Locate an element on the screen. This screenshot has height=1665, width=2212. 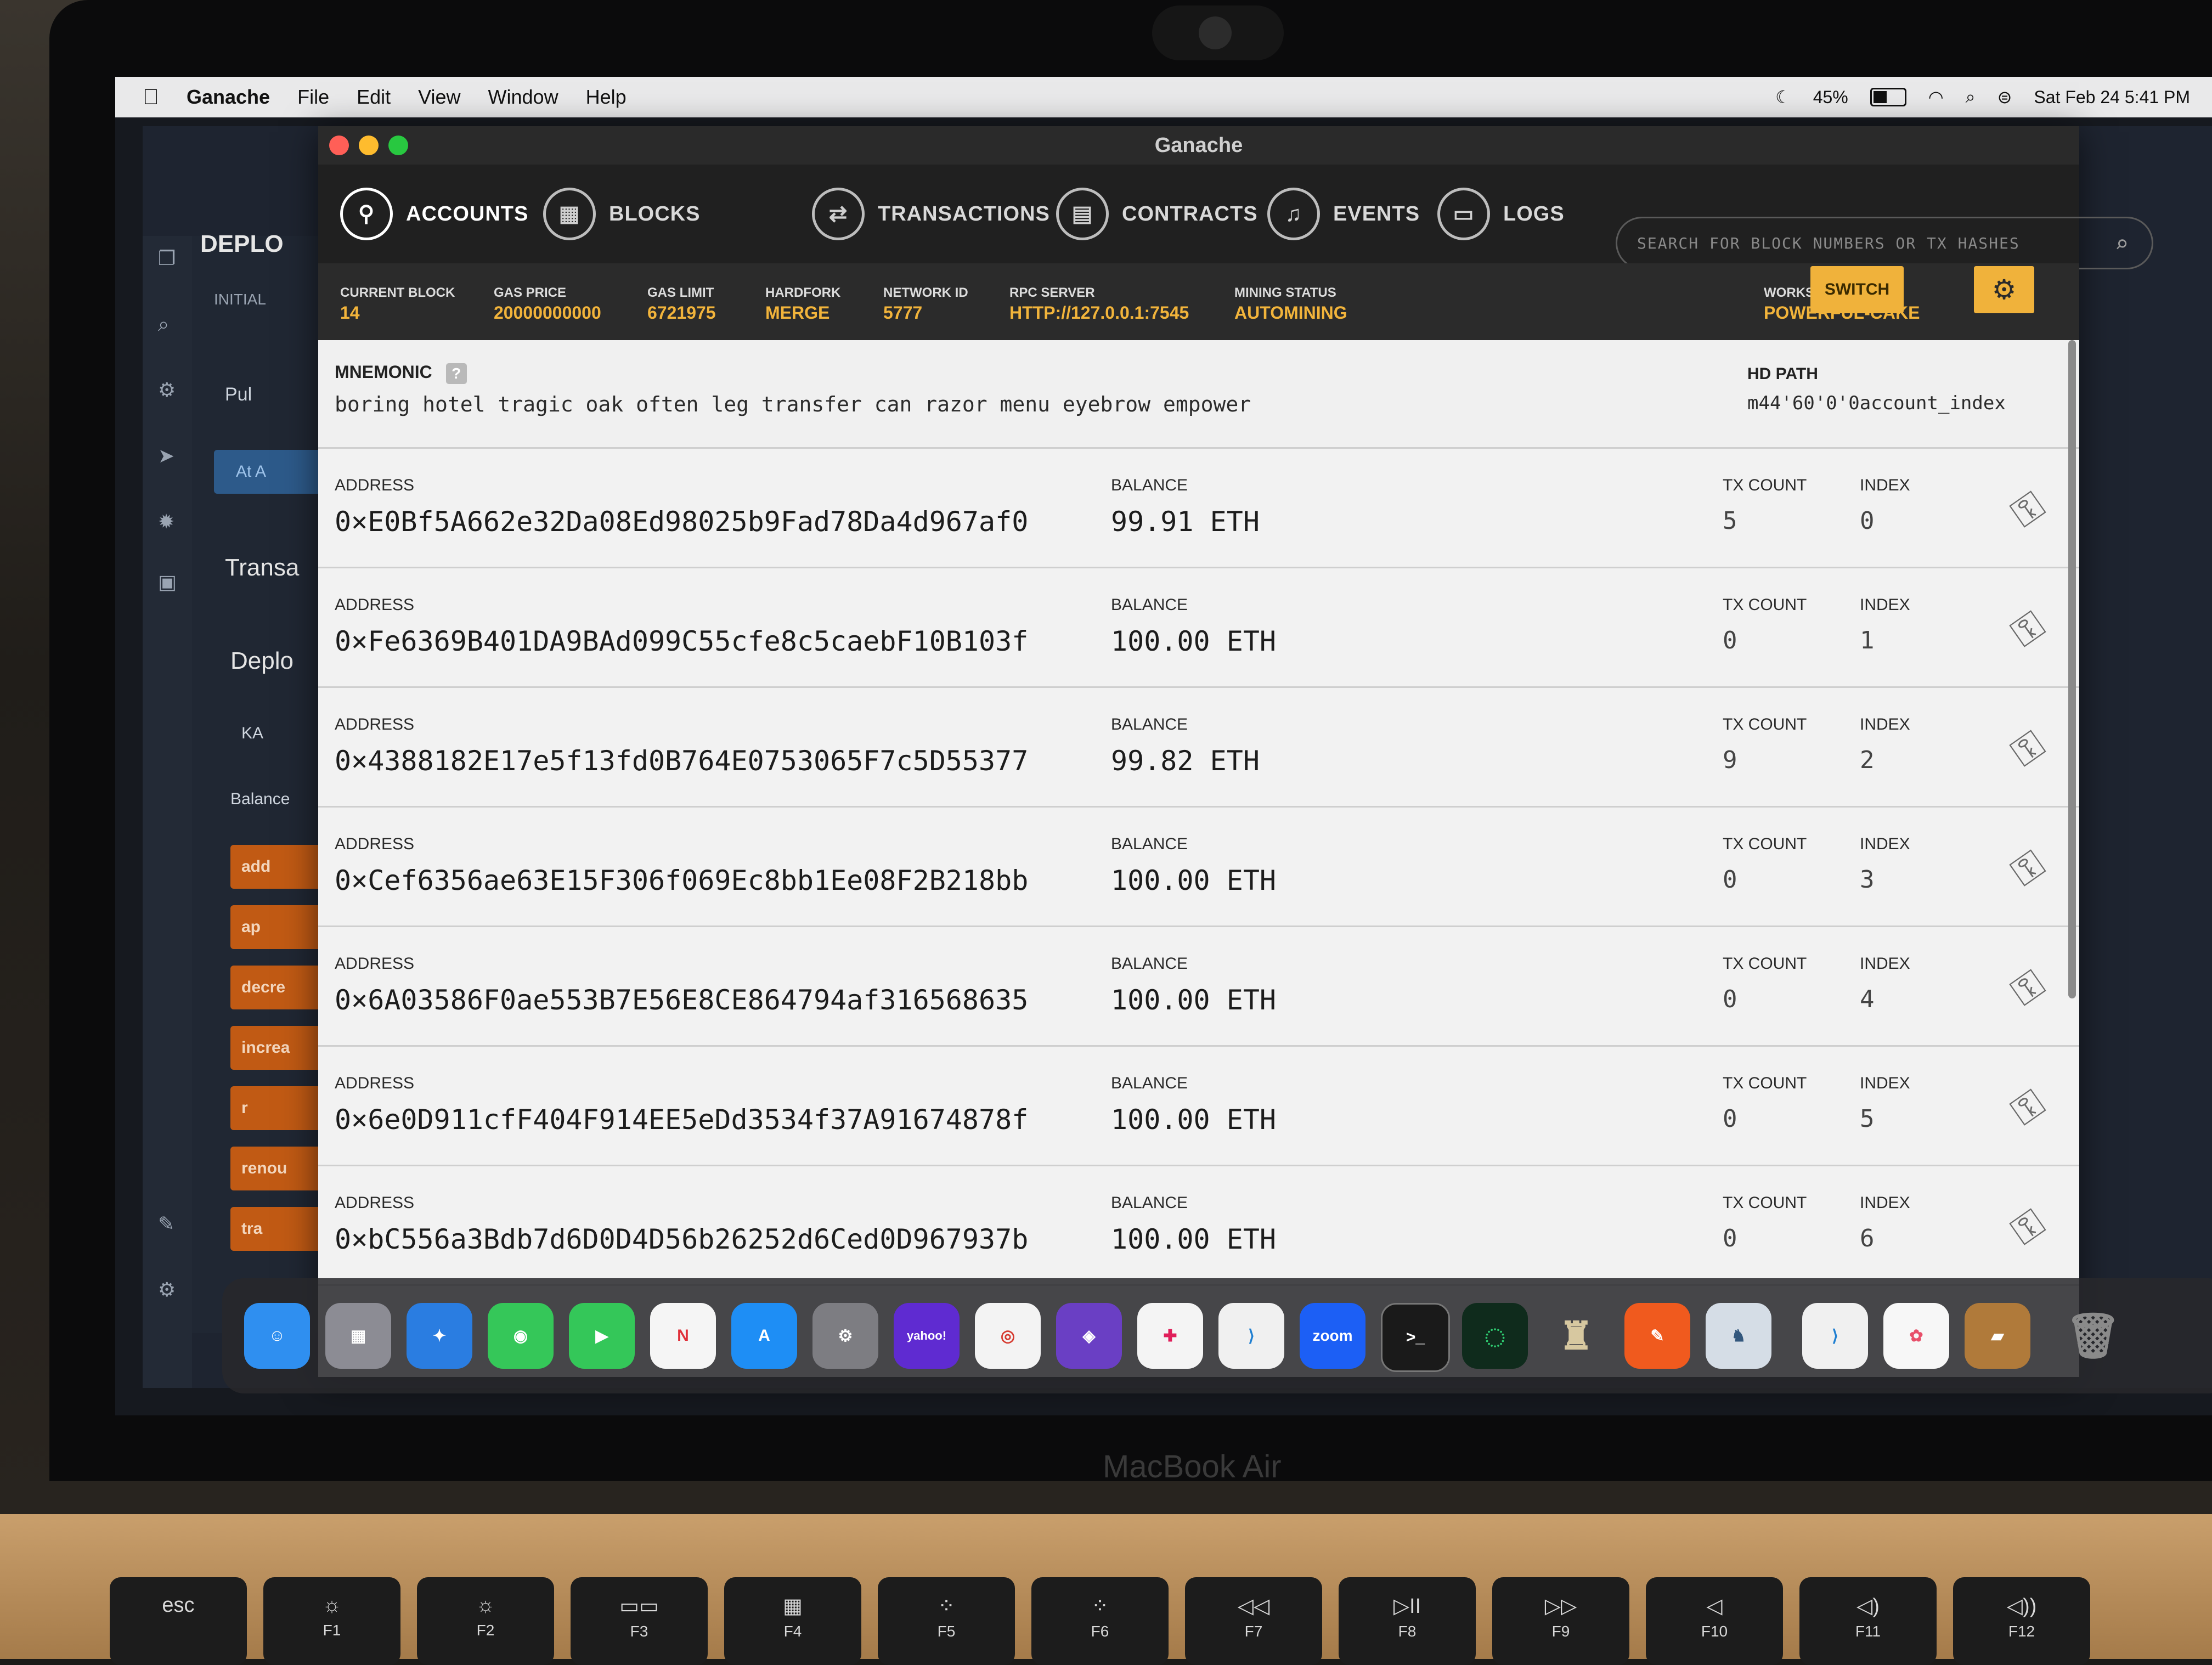
menu-edit: Edit is located at coordinates (374, 97).